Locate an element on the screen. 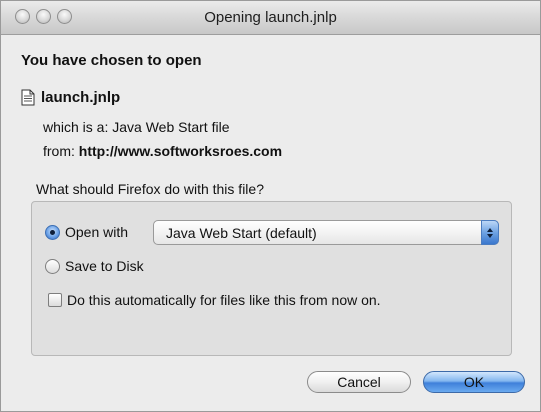  auto-action-checkbox is located at coordinates (55, 300).